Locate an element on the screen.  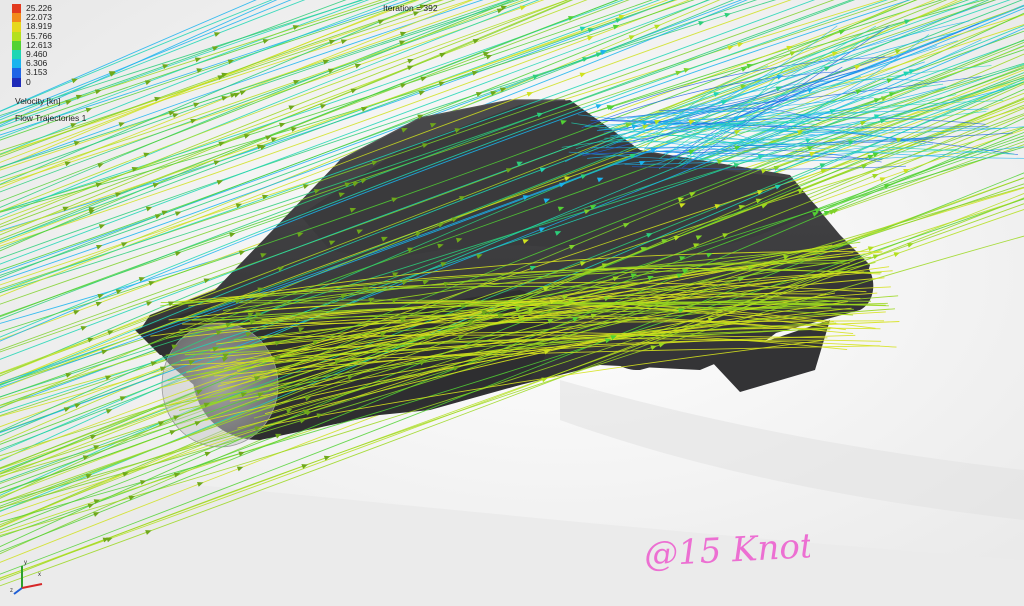
legend-title: Velocity [kn] is located at coordinates (38, 101).